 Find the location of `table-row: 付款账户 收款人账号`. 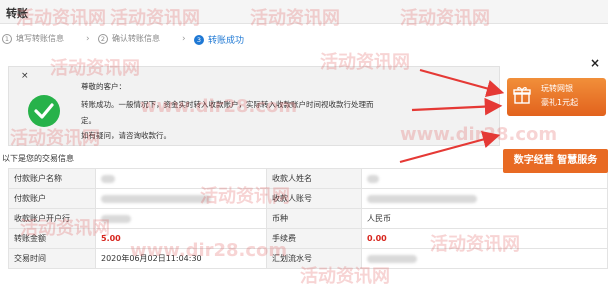

table-row: 付款账户 收款人账号 is located at coordinates (308, 198).